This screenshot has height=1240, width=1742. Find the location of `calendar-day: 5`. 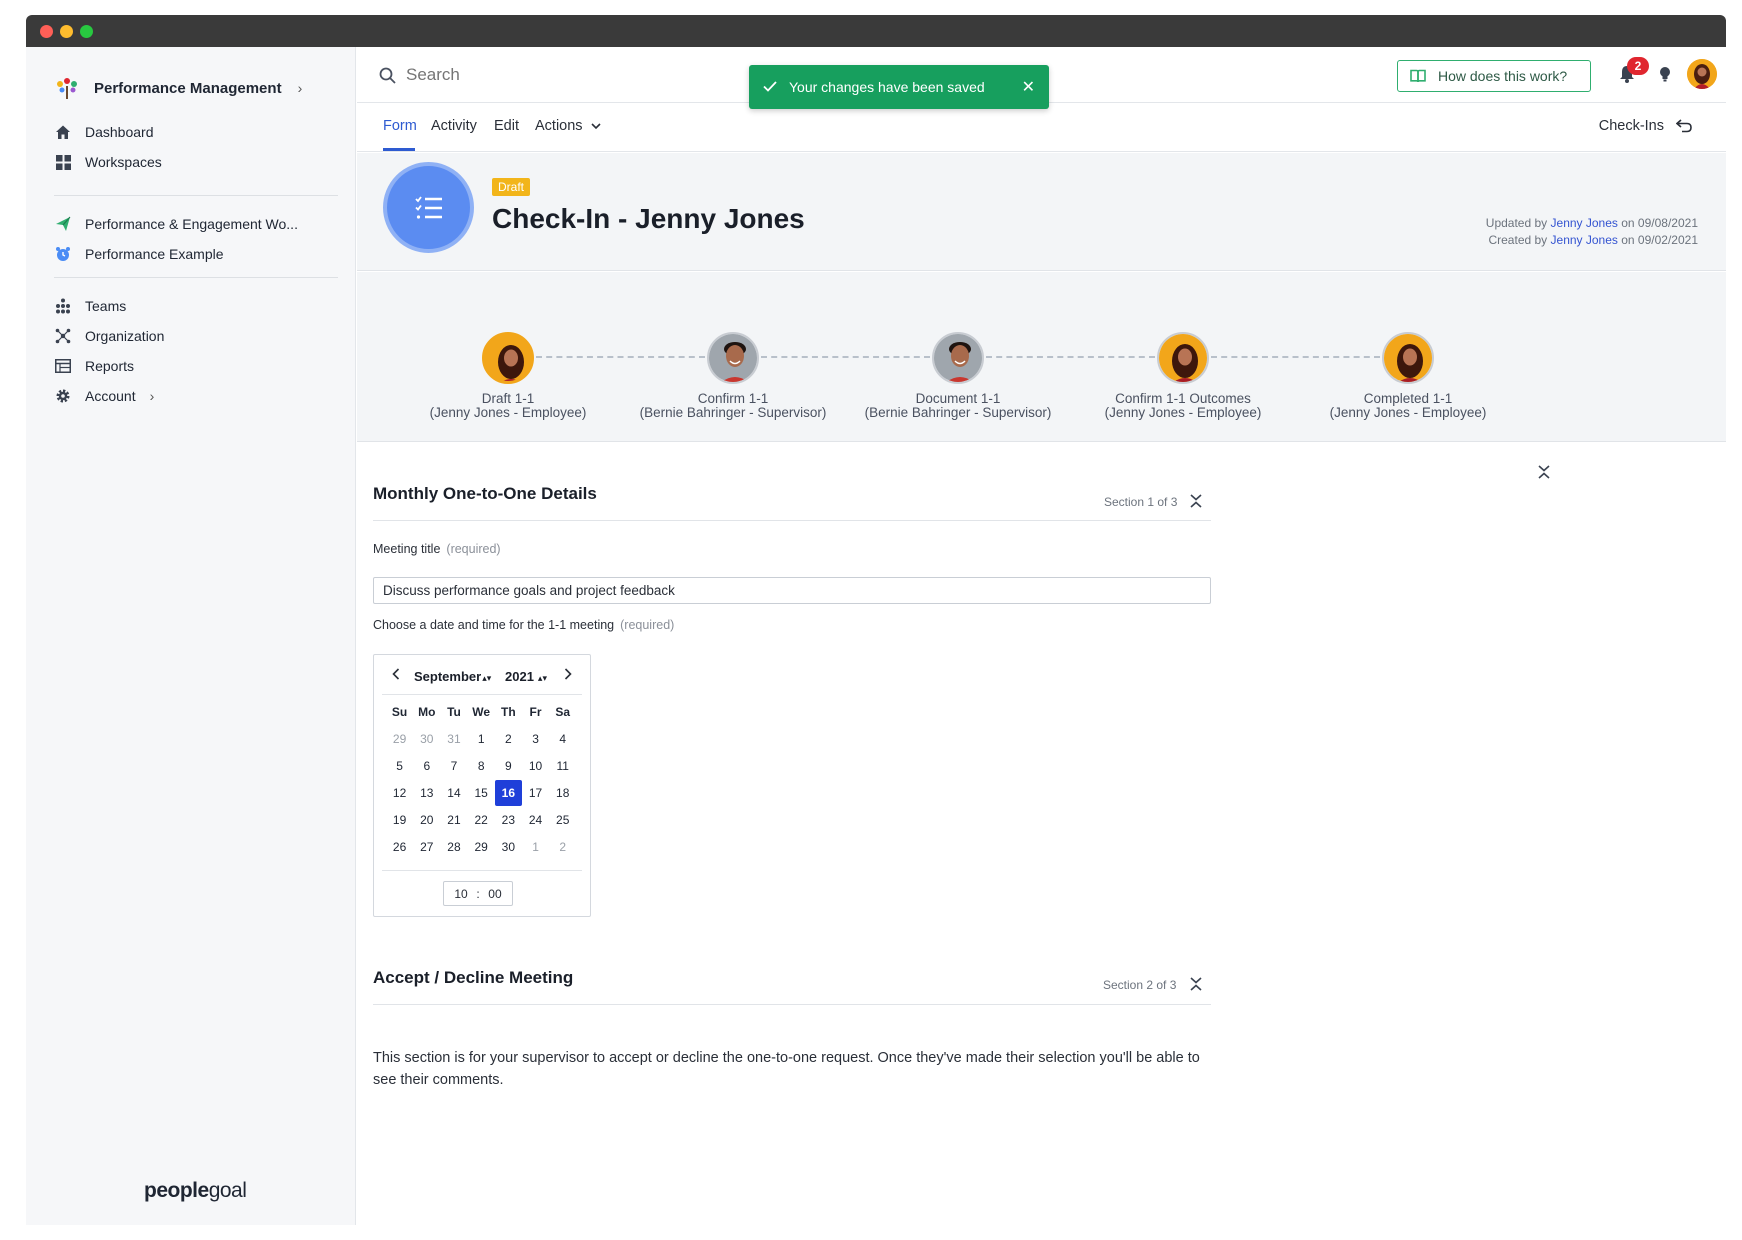

calendar-day: 5 is located at coordinates (399, 766).